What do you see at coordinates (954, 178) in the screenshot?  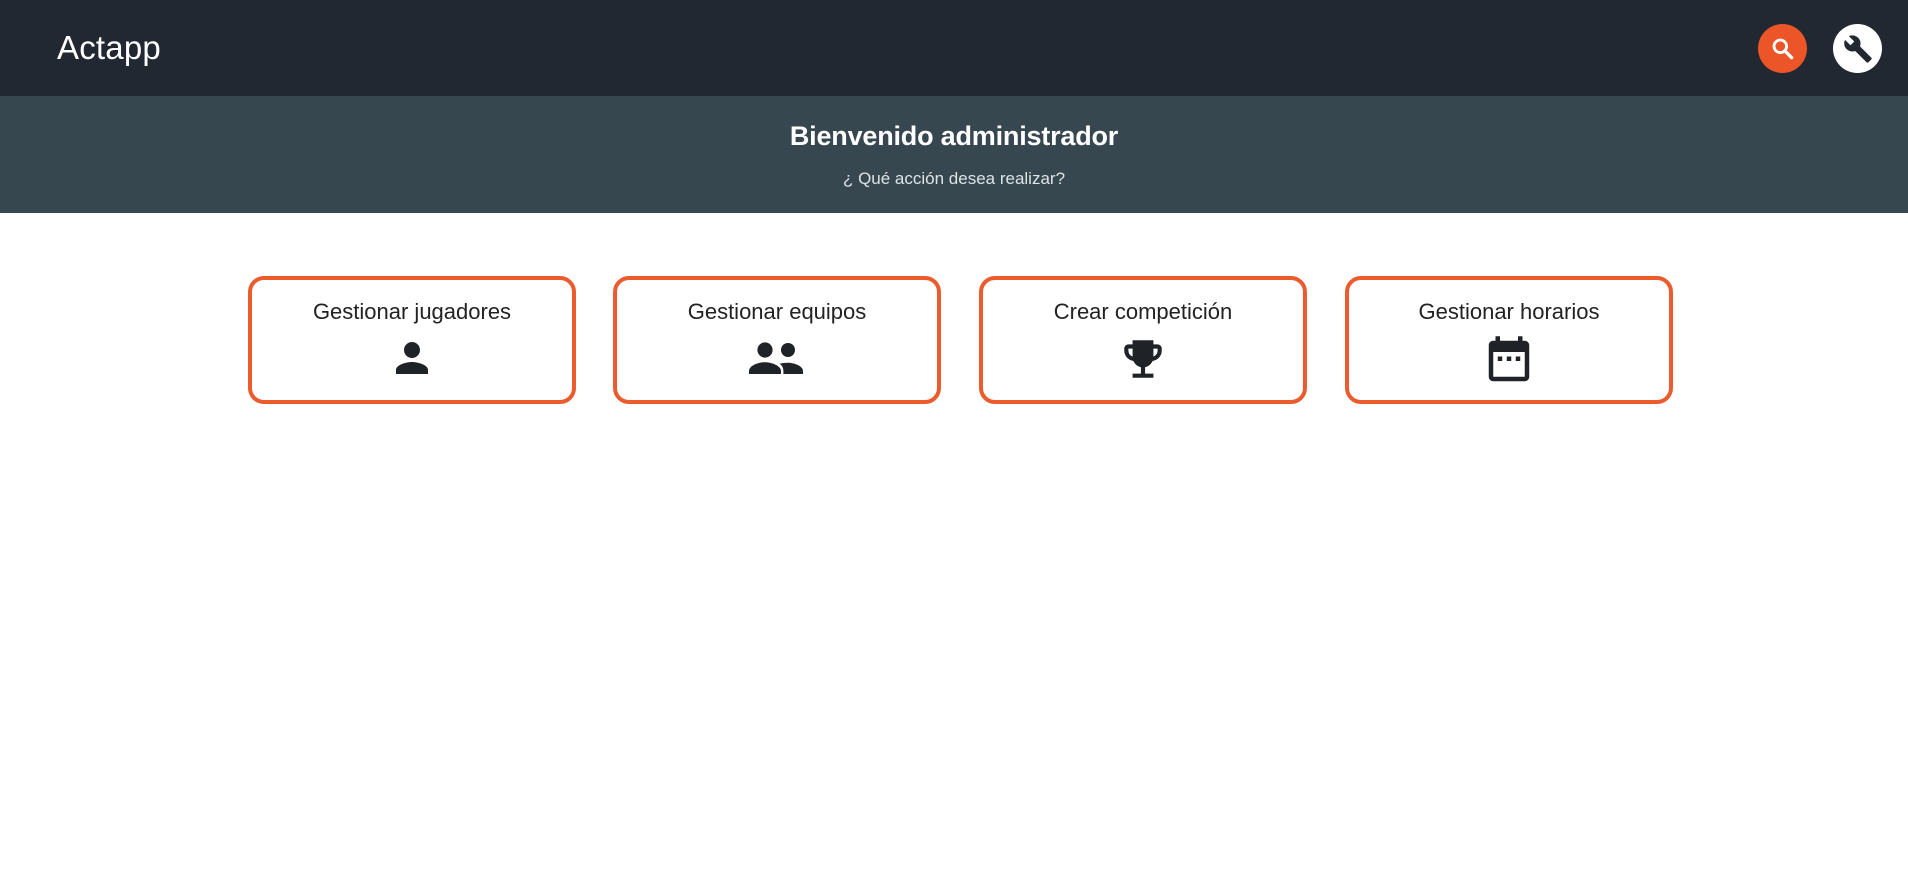 I see `welcome-subtitle: ¿ Qué acción desea realizar?` at bounding box center [954, 178].